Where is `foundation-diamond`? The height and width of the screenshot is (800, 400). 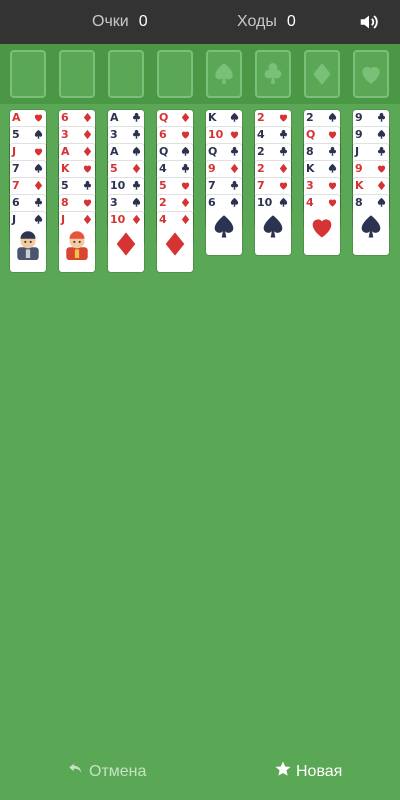 foundation-diamond is located at coordinates (322, 74).